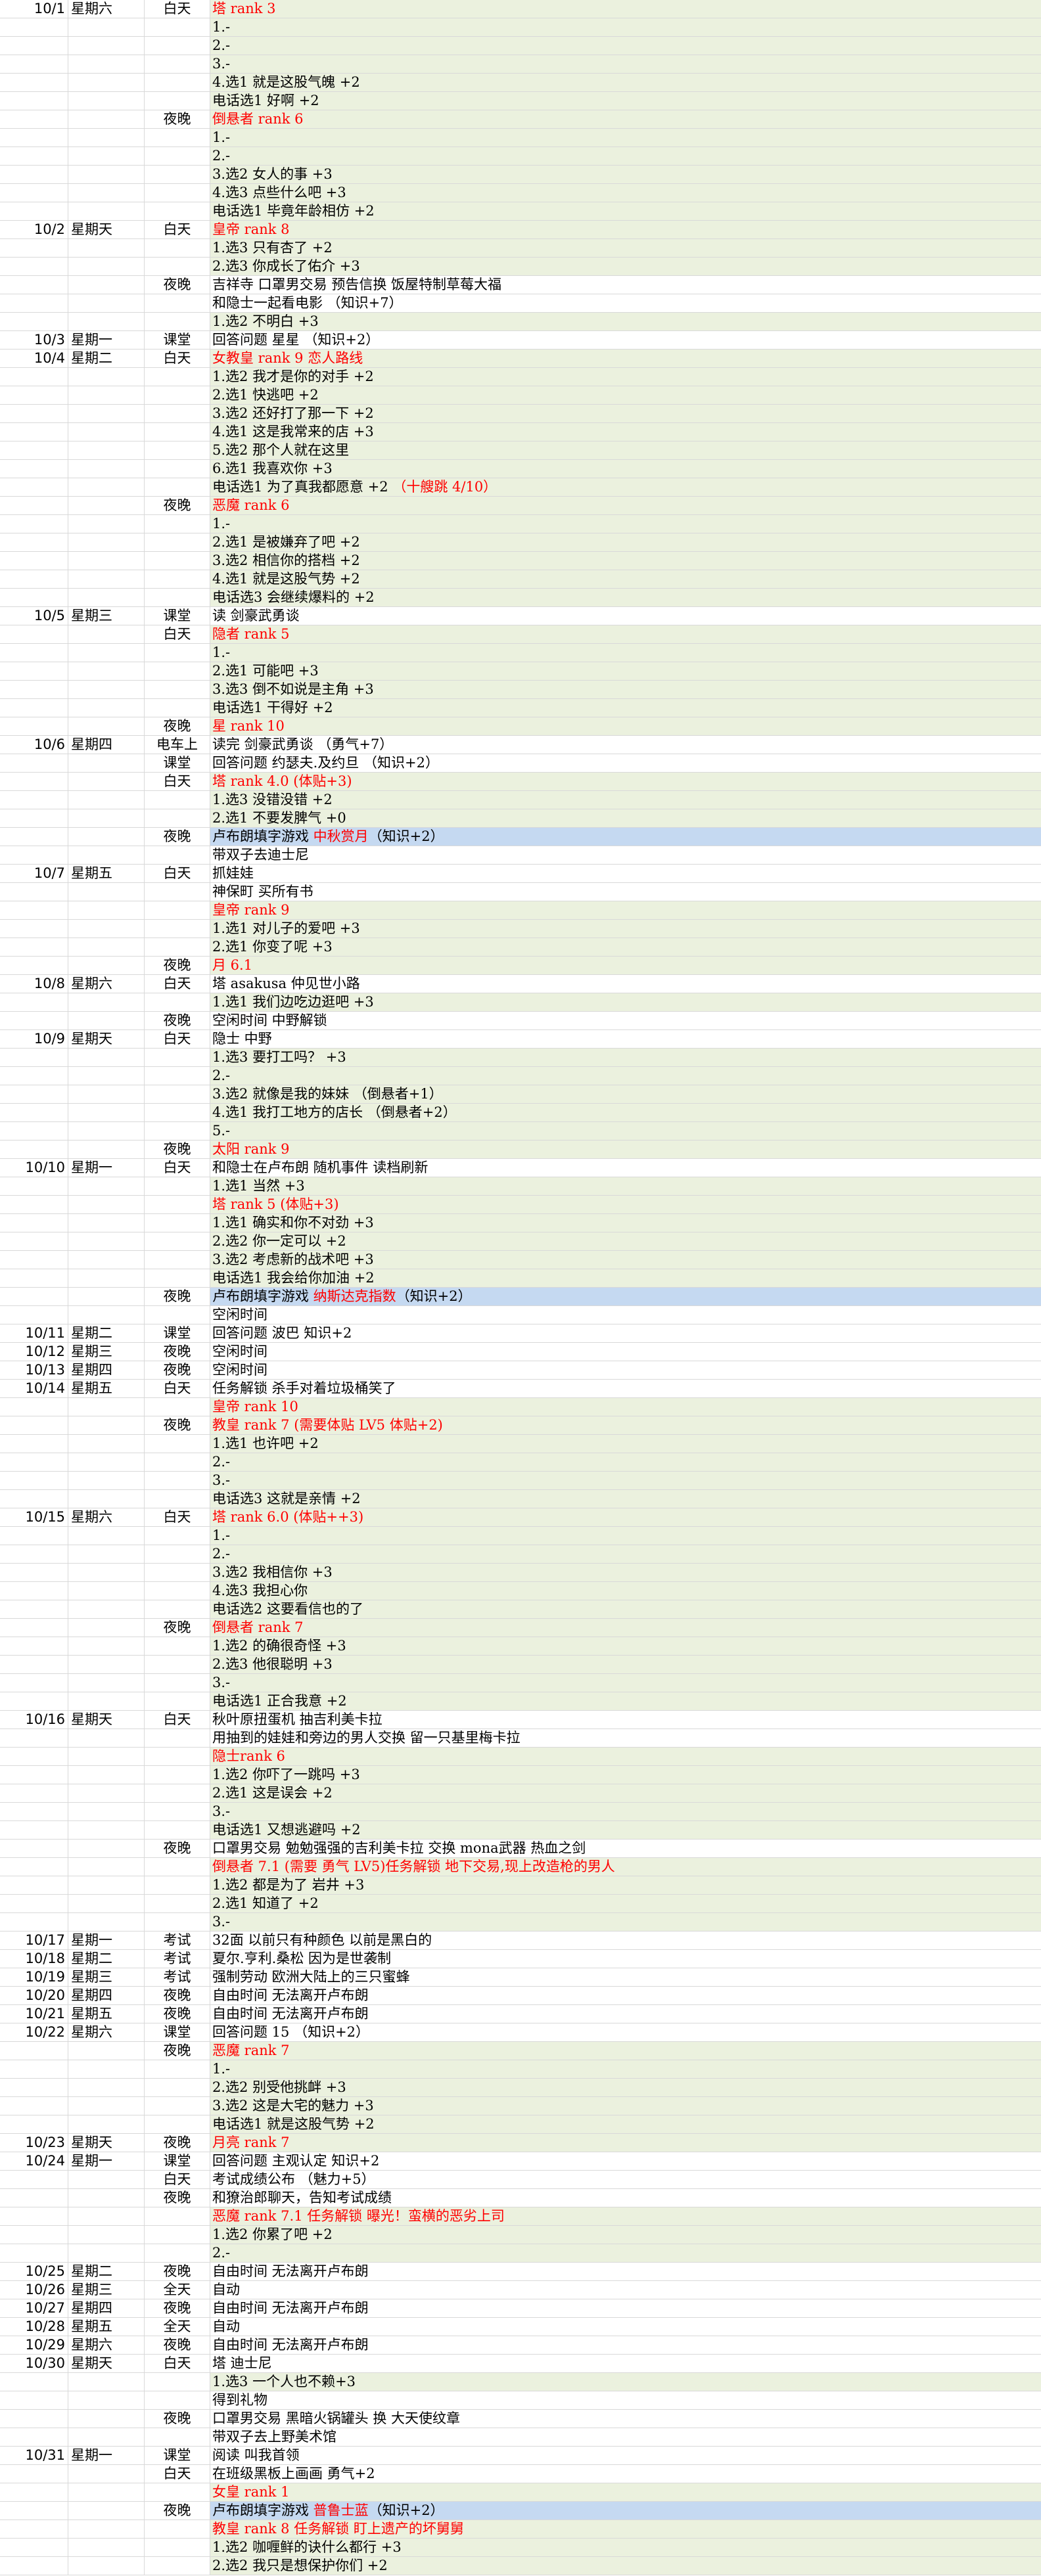  I want to click on cell-content: 2.选1 快逃吧 +2, so click(626, 395).